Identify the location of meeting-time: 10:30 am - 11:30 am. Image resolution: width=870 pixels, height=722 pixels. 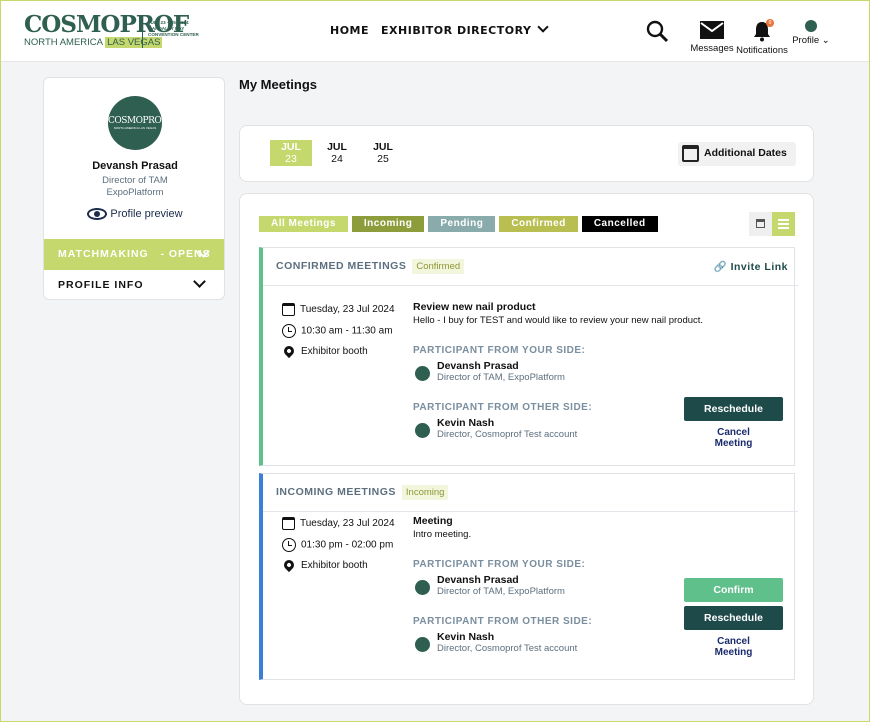
(337, 331).